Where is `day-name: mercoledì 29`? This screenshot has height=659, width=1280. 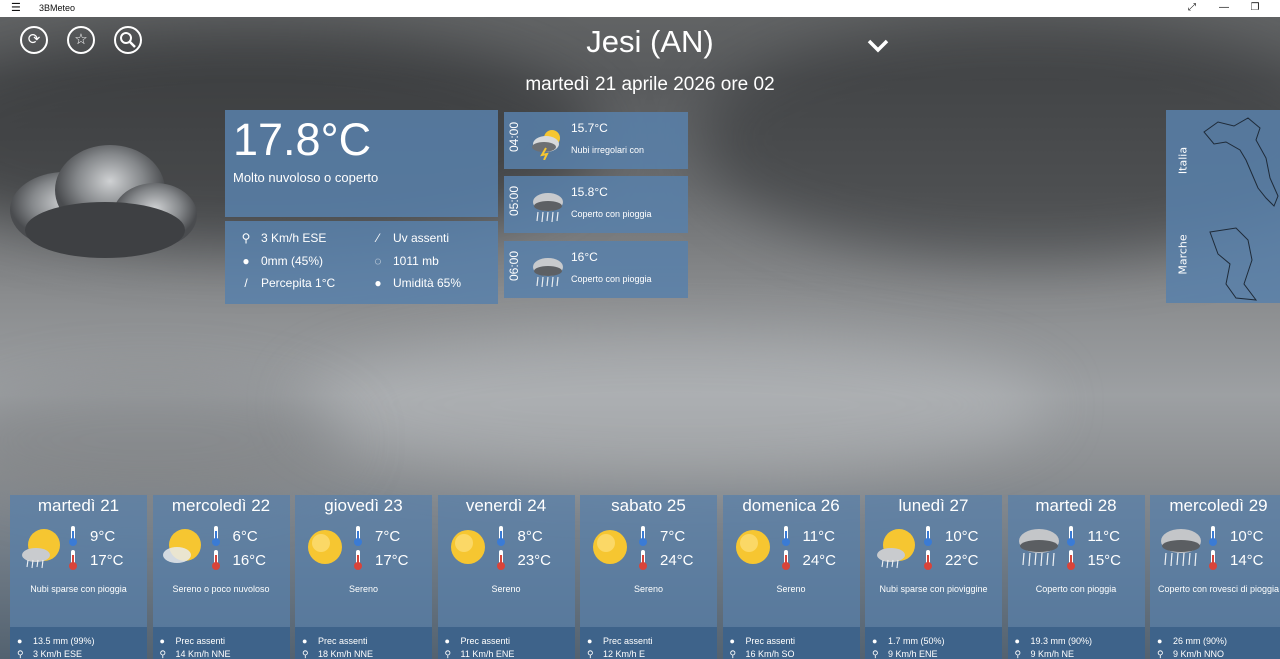 day-name: mercoledì 29 is located at coordinates (1218, 505).